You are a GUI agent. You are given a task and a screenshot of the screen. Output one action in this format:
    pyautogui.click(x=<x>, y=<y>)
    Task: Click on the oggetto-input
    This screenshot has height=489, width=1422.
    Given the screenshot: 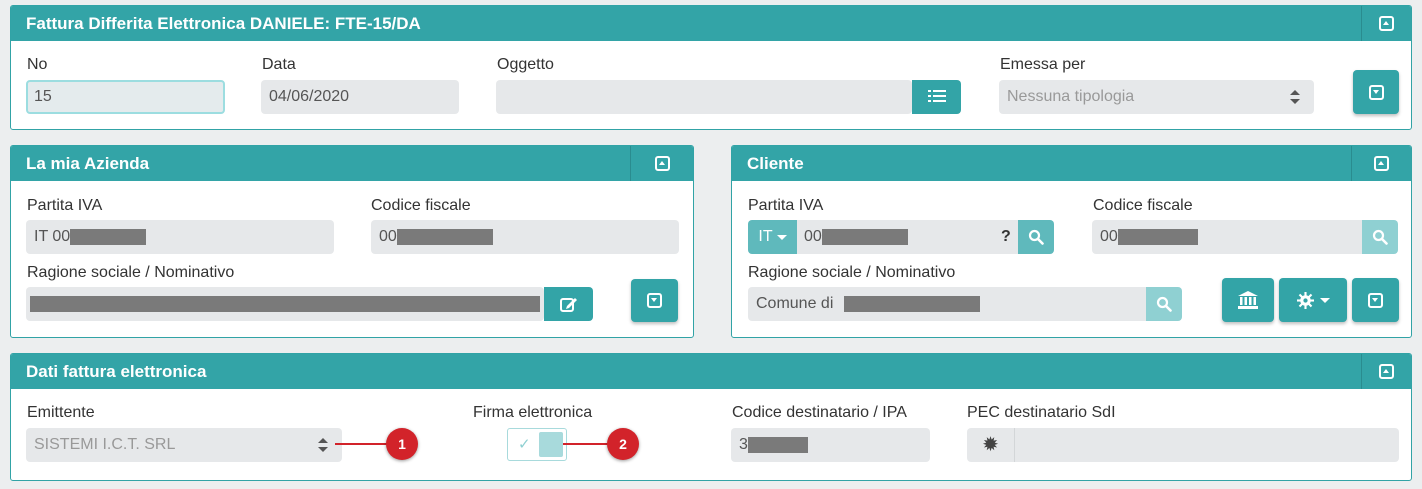 What is the action you would take?
    pyautogui.click(x=704, y=97)
    